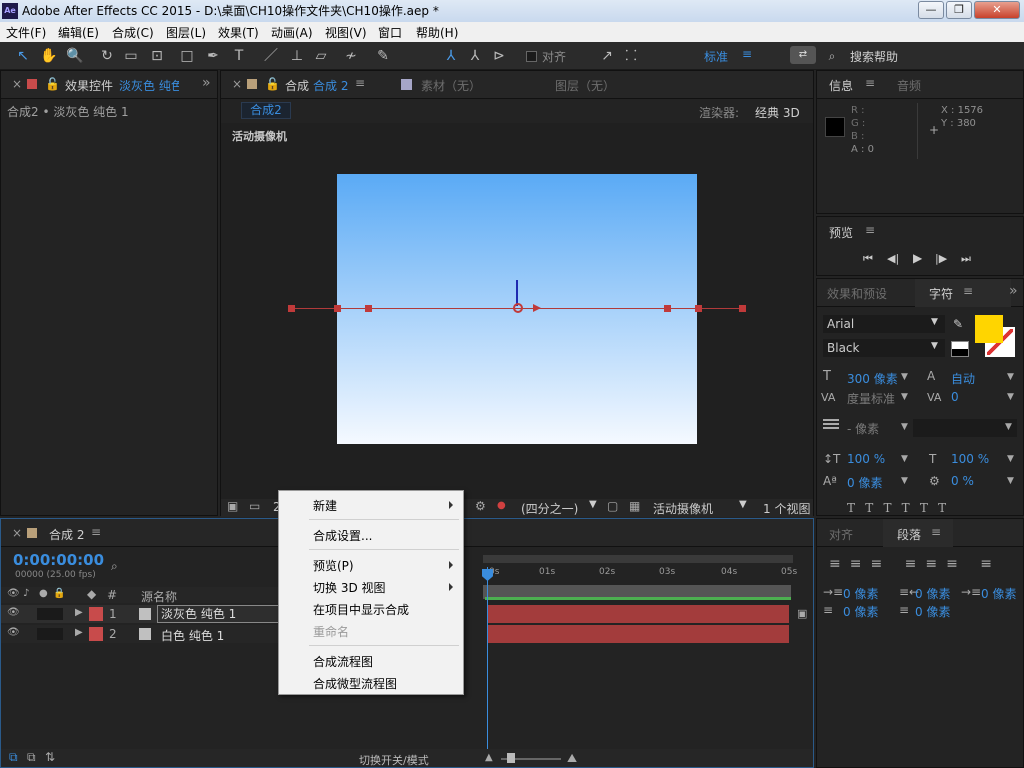 The height and width of the screenshot is (768, 1024). What do you see at coordinates (607, 56) in the screenshot?
I see `snap-edge-icon: ↗` at bounding box center [607, 56].